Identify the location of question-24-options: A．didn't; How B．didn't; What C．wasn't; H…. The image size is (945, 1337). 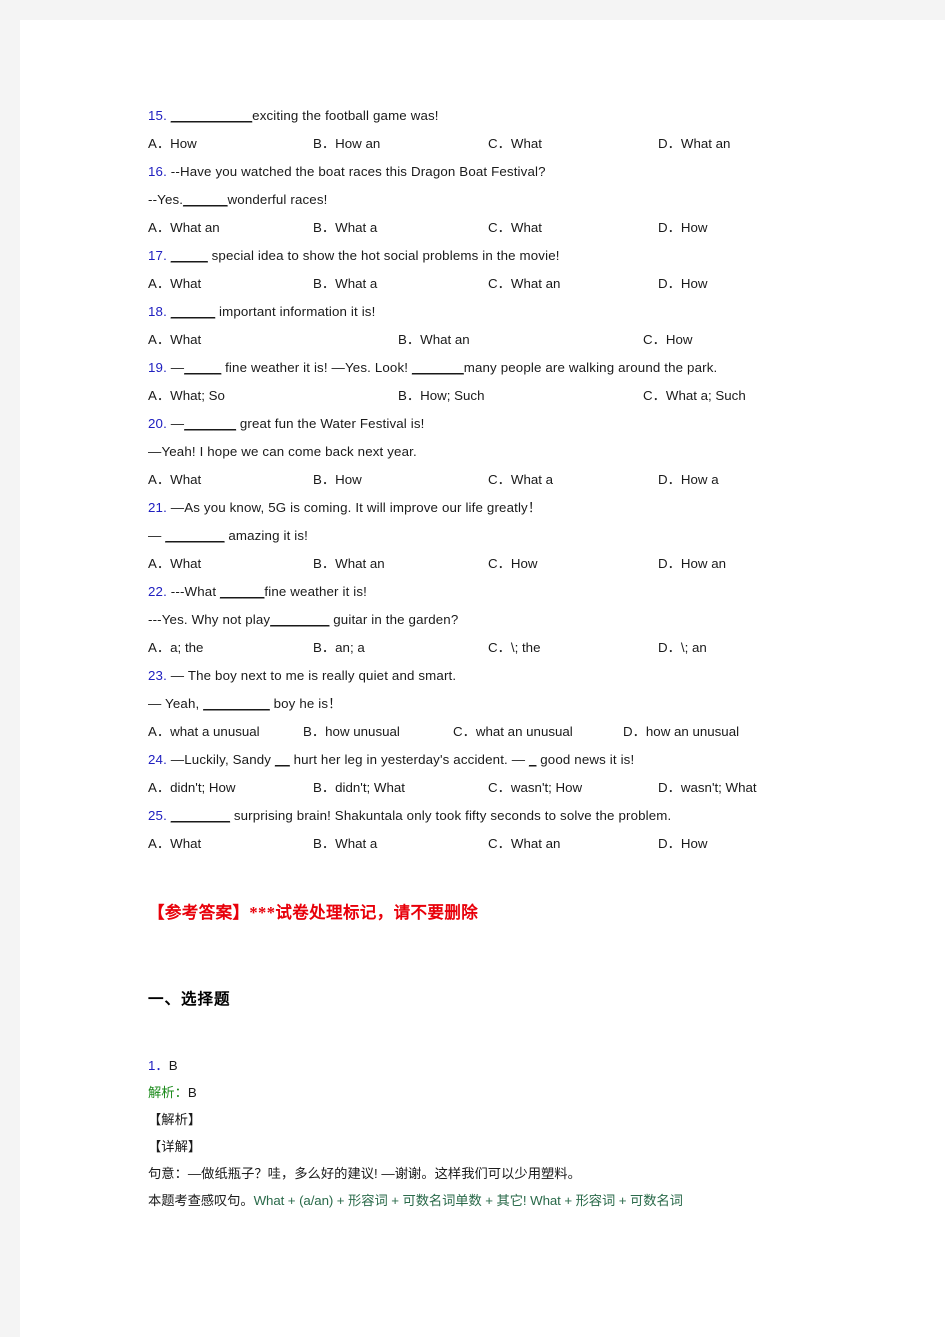
(498, 788).